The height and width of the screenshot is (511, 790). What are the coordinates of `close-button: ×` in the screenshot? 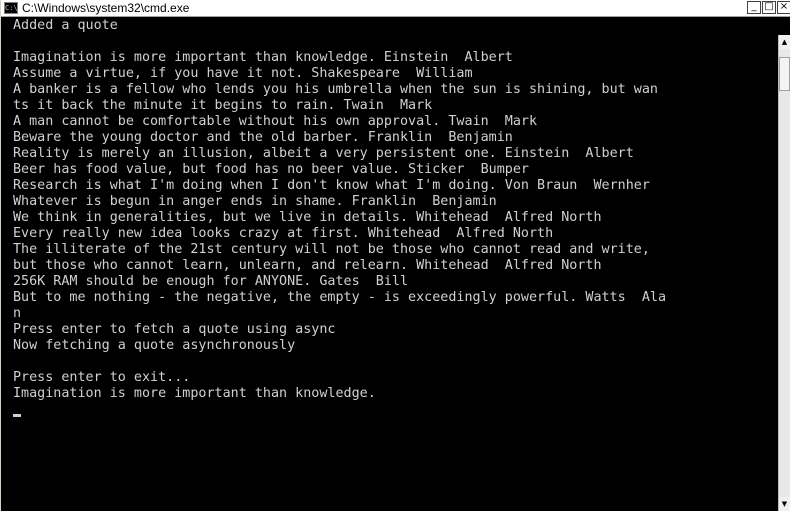 It's located at (783, 7).